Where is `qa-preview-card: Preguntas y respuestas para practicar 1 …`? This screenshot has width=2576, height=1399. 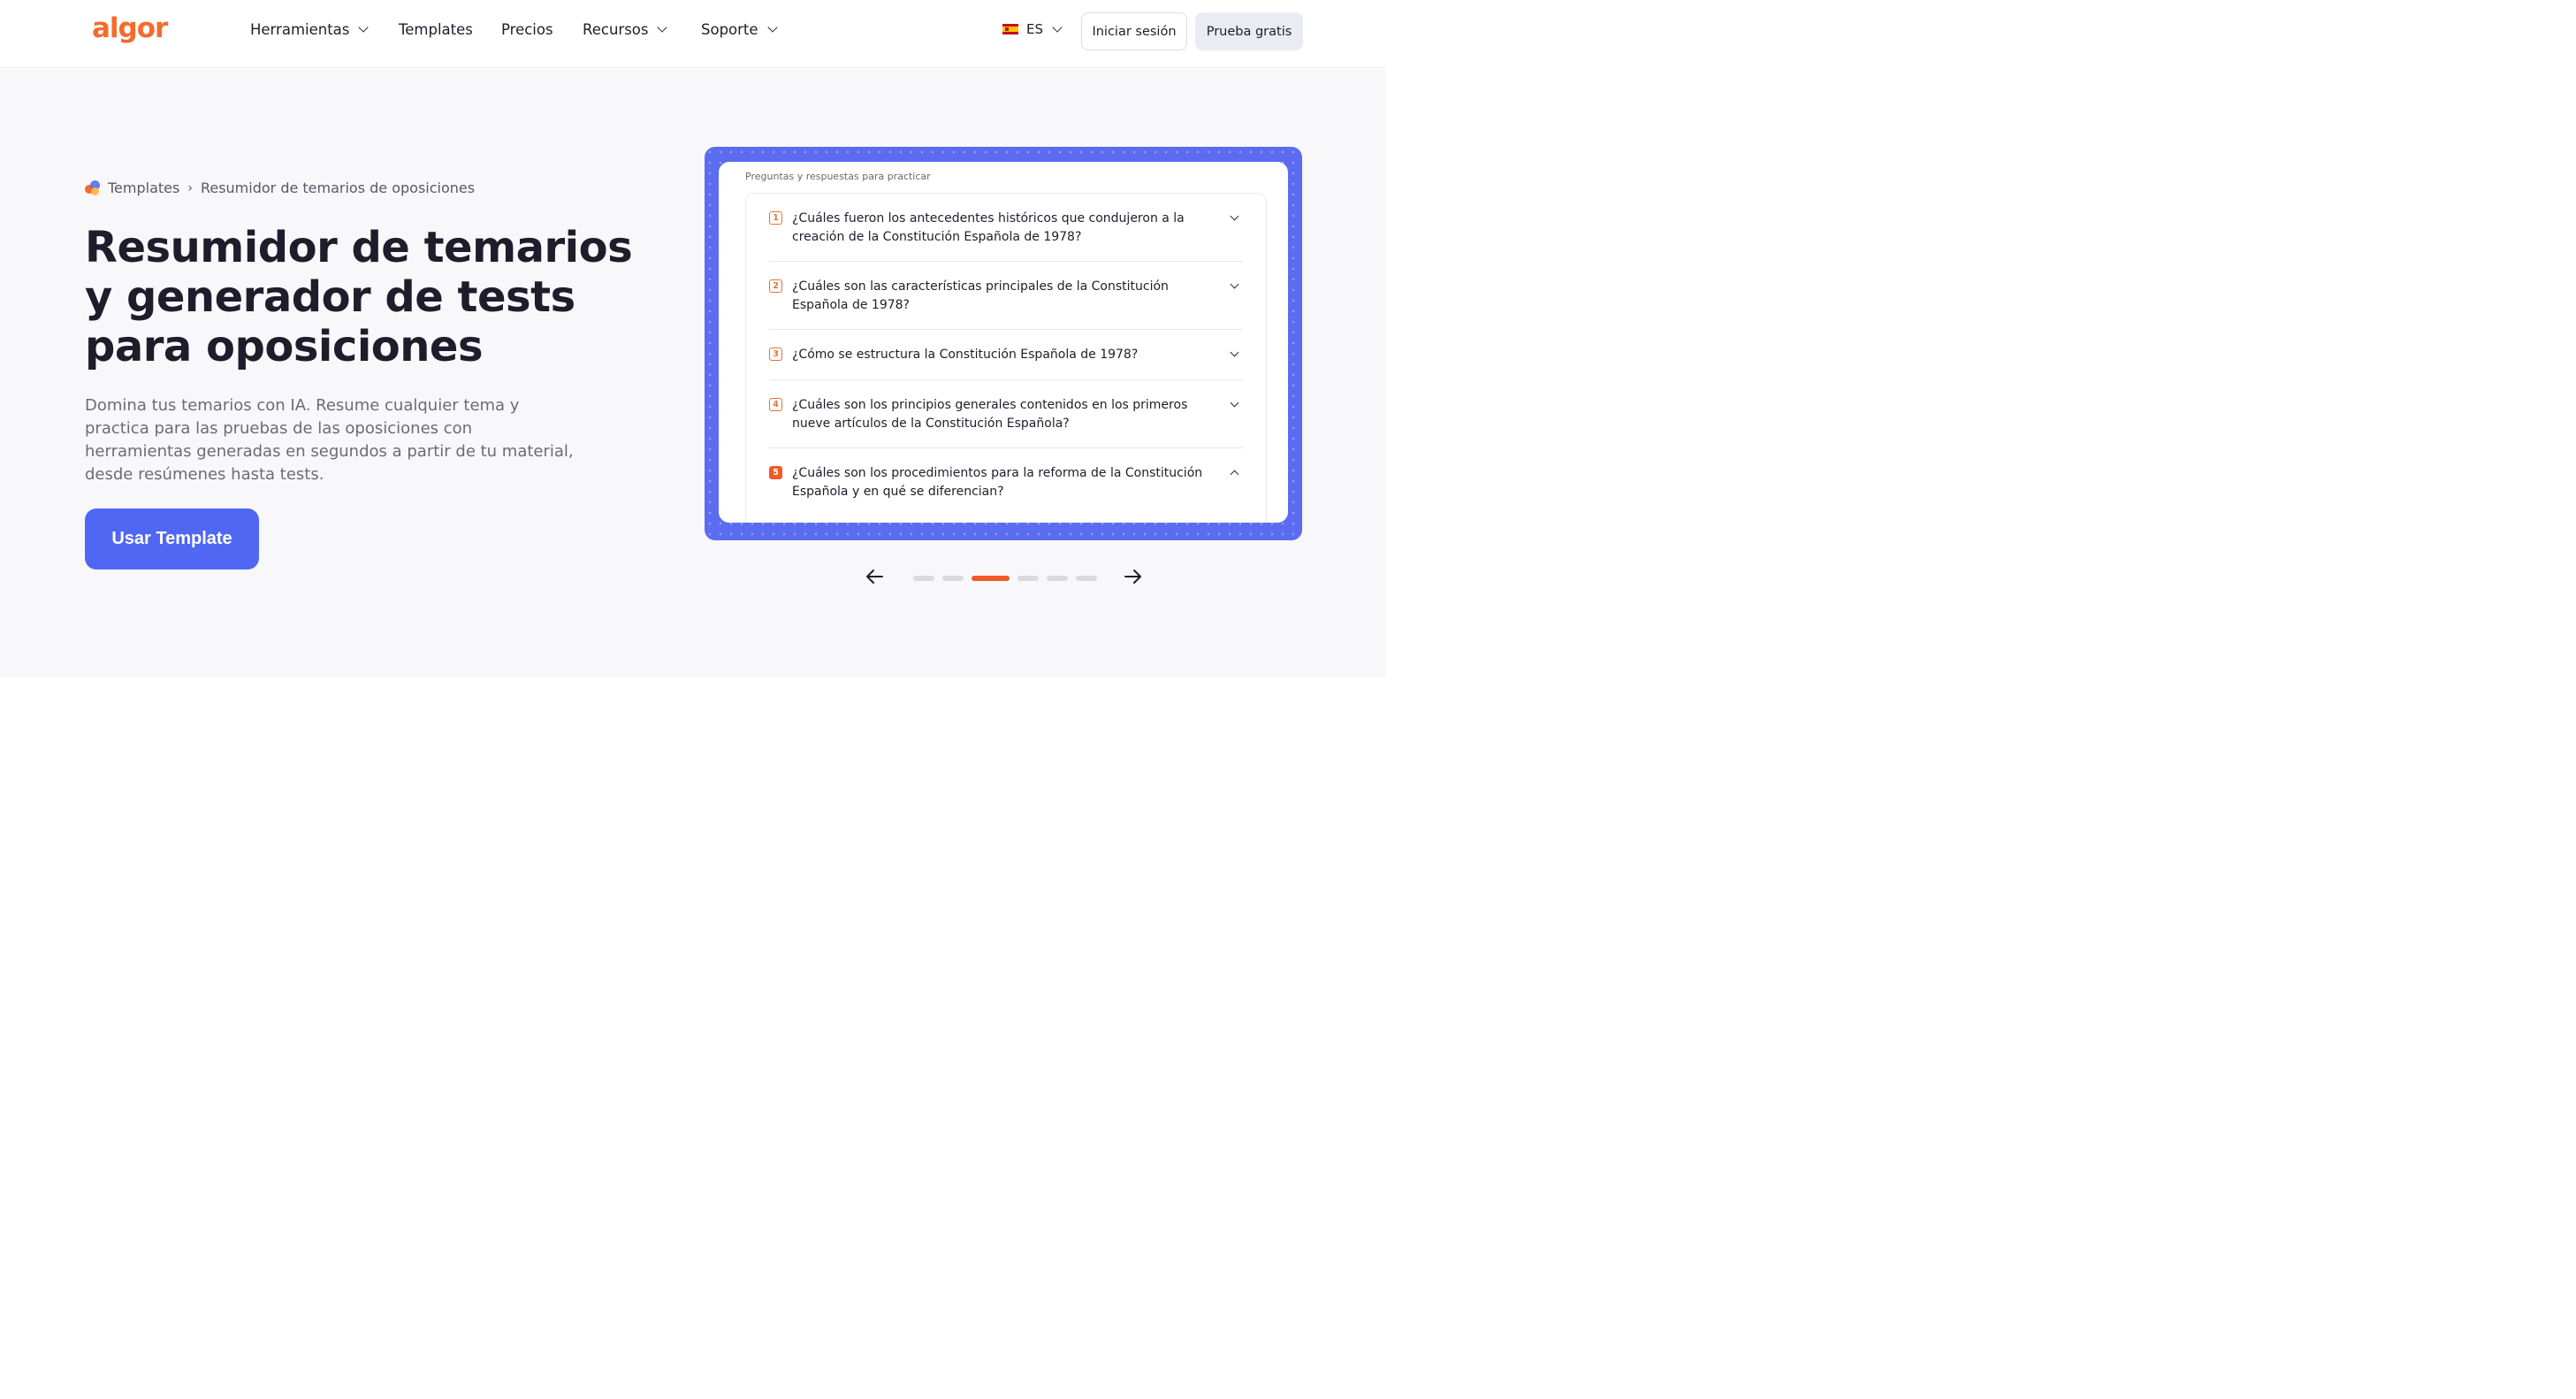 qa-preview-card: Preguntas y respuestas para practicar 1 … is located at coordinates (1003, 342).